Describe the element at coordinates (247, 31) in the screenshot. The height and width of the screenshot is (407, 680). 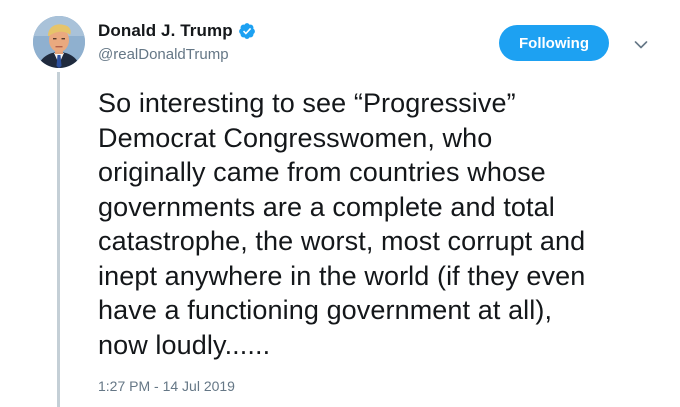
I see `verified-badge-icon` at that location.